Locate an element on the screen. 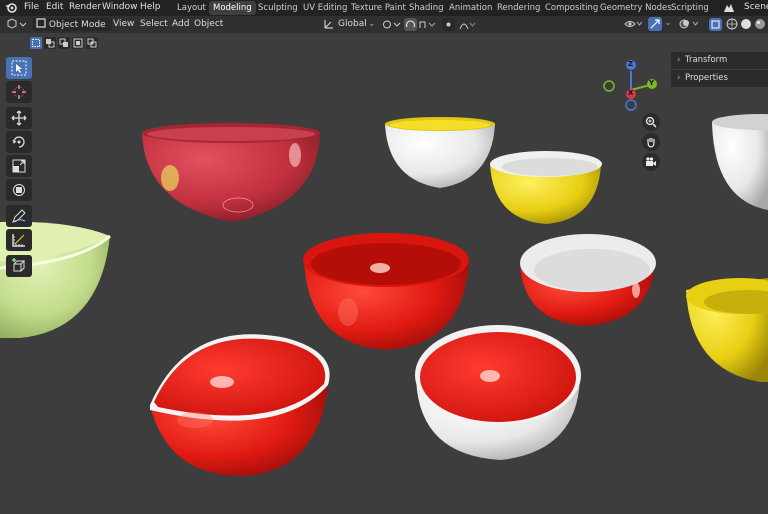 Image resolution: width=768 pixels, height=514 pixels. tool-move is located at coordinates (19, 118).